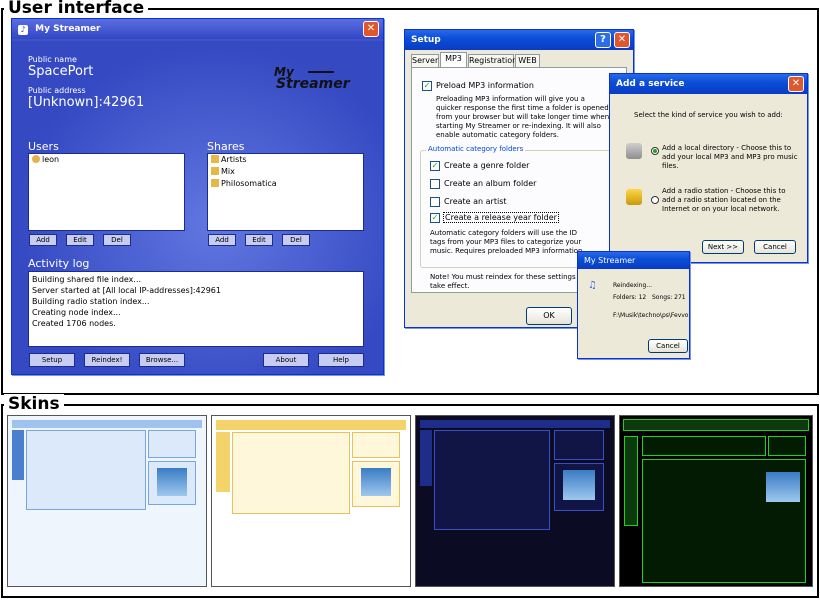 The image size is (820, 600). Describe the element at coordinates (117, 240) in the screenshot. I see `users-del-button: Del` at that location.